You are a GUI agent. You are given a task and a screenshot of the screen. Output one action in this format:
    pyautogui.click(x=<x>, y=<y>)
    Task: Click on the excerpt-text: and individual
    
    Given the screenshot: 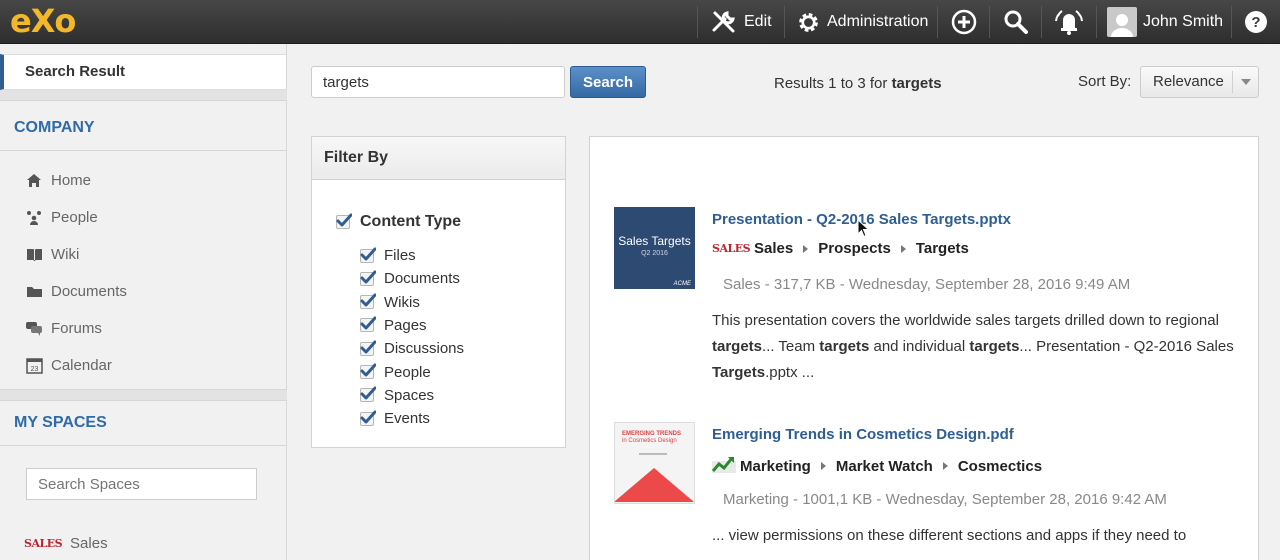 What is the action you would take?
    pyautogui.click(x=919, y=346)
    